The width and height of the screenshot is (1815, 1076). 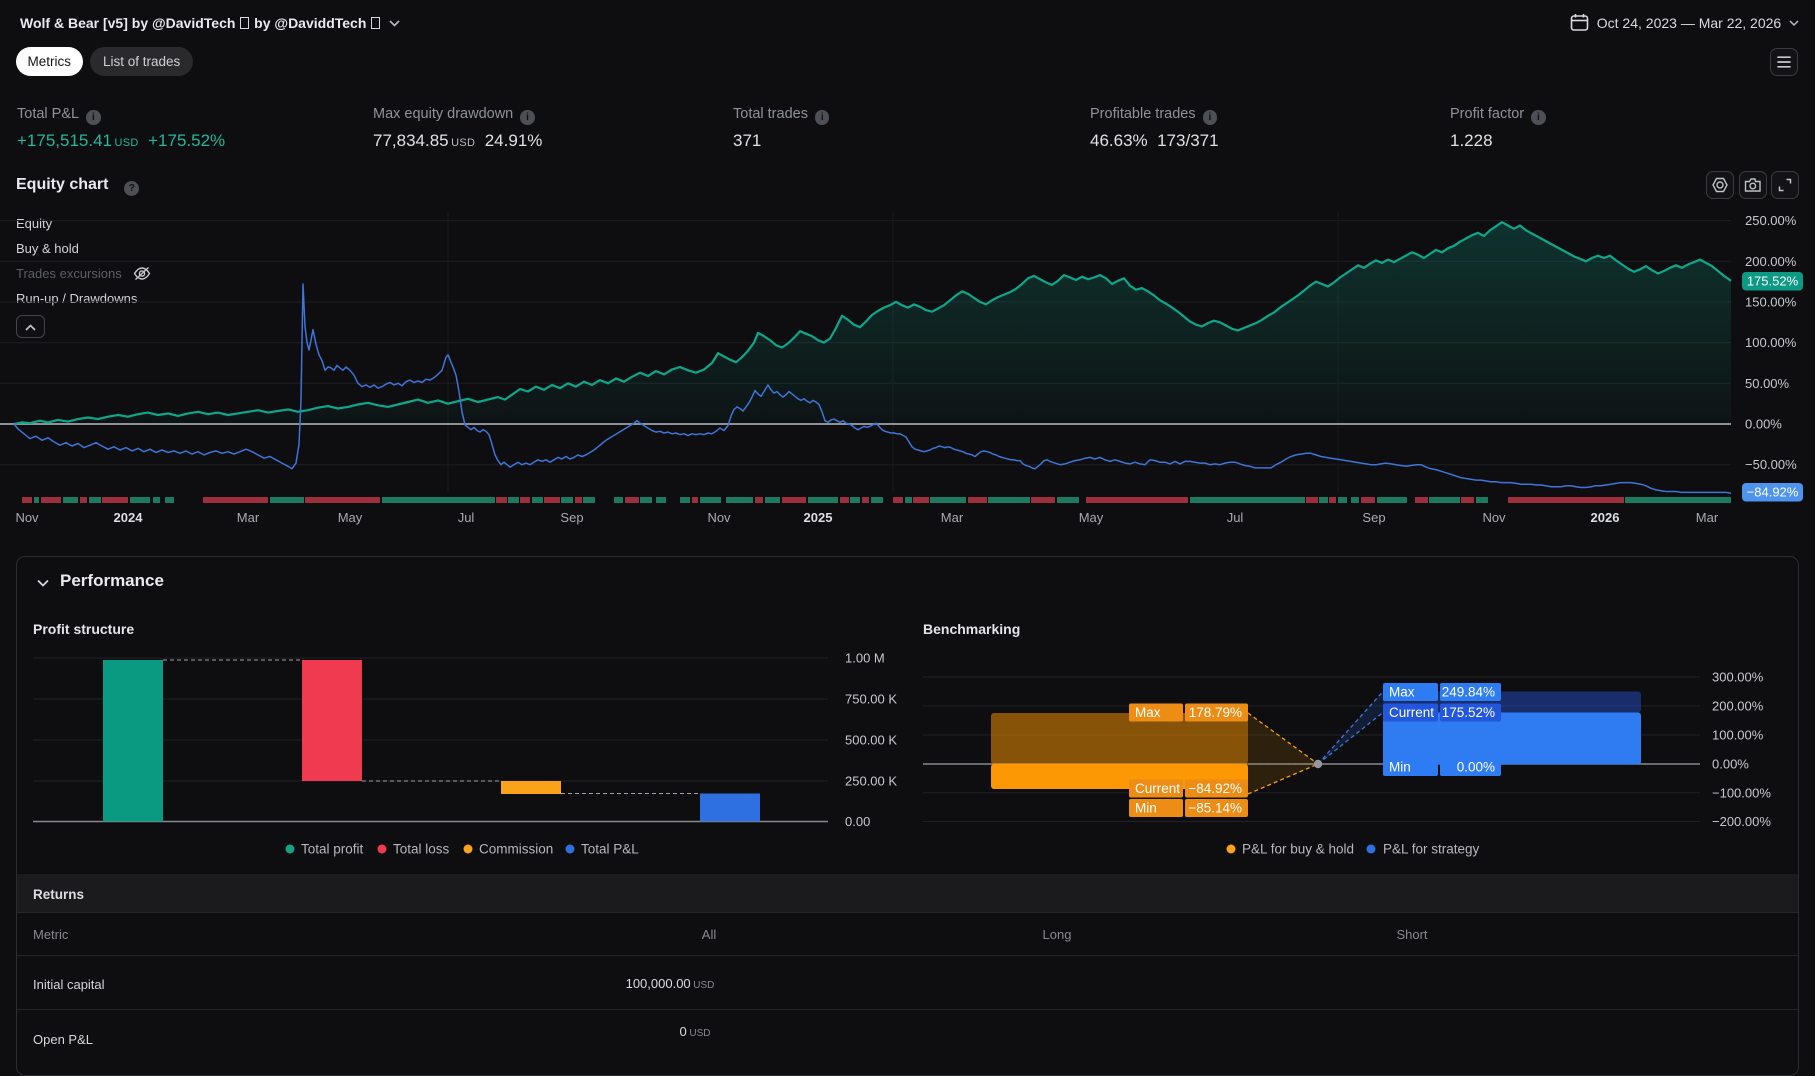 What do you see at coordinates (1738, 677) in the screenshot?
I see `svg-text: 300.00%` at bounding box center [1738, 677].